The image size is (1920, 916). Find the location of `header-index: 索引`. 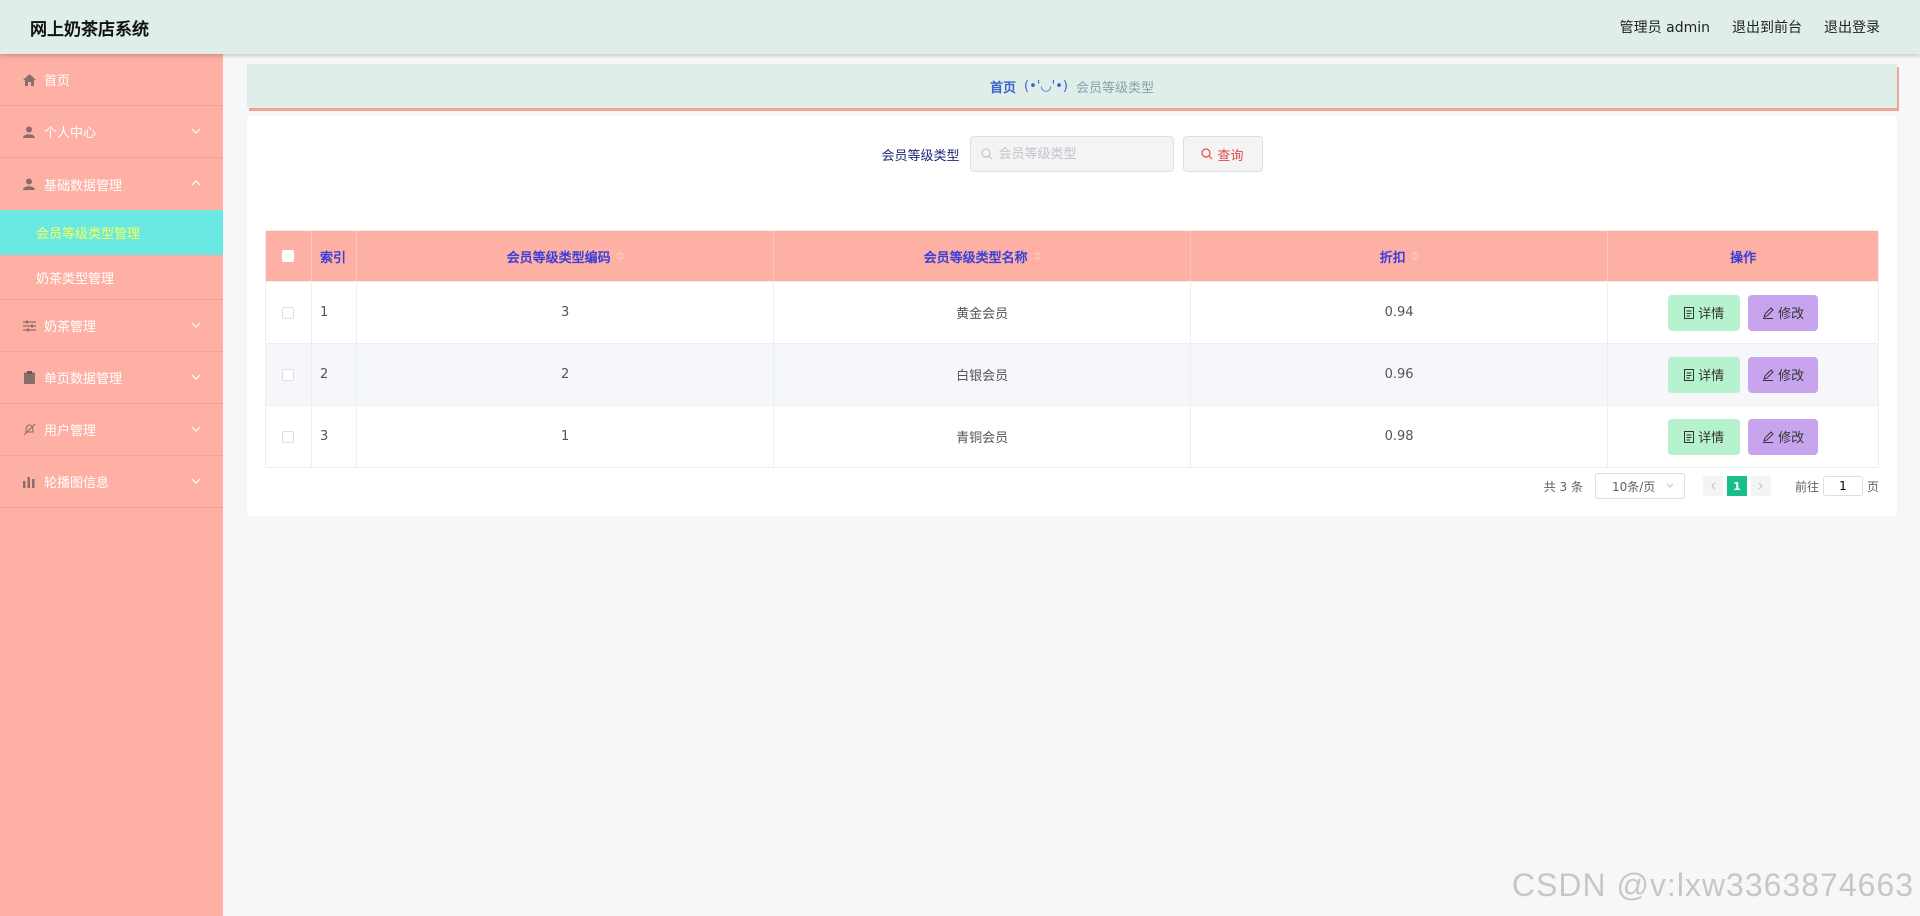

header-index: 索引 is located at coordinates (334, 256).